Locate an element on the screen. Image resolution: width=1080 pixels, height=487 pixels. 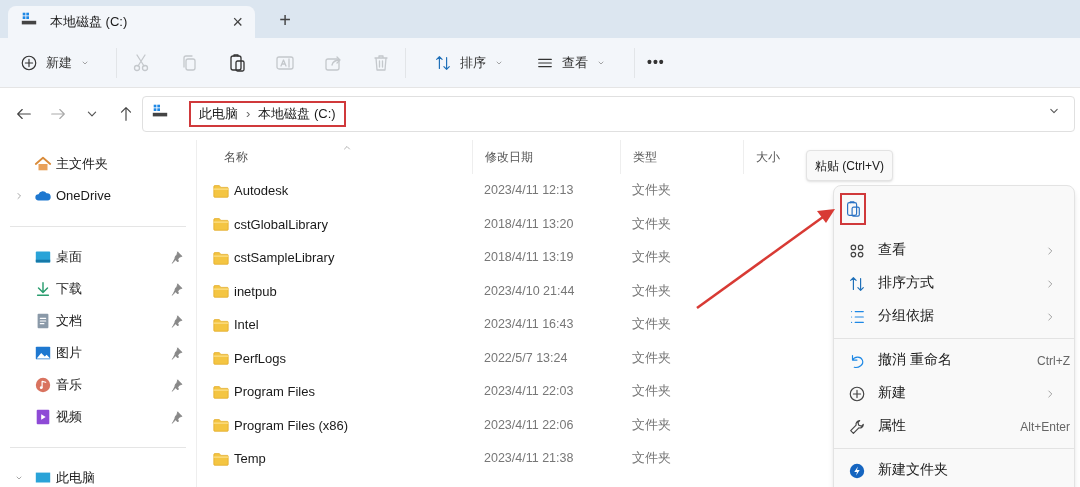
menu-label: 新建 is located at coordinates (892, 393).